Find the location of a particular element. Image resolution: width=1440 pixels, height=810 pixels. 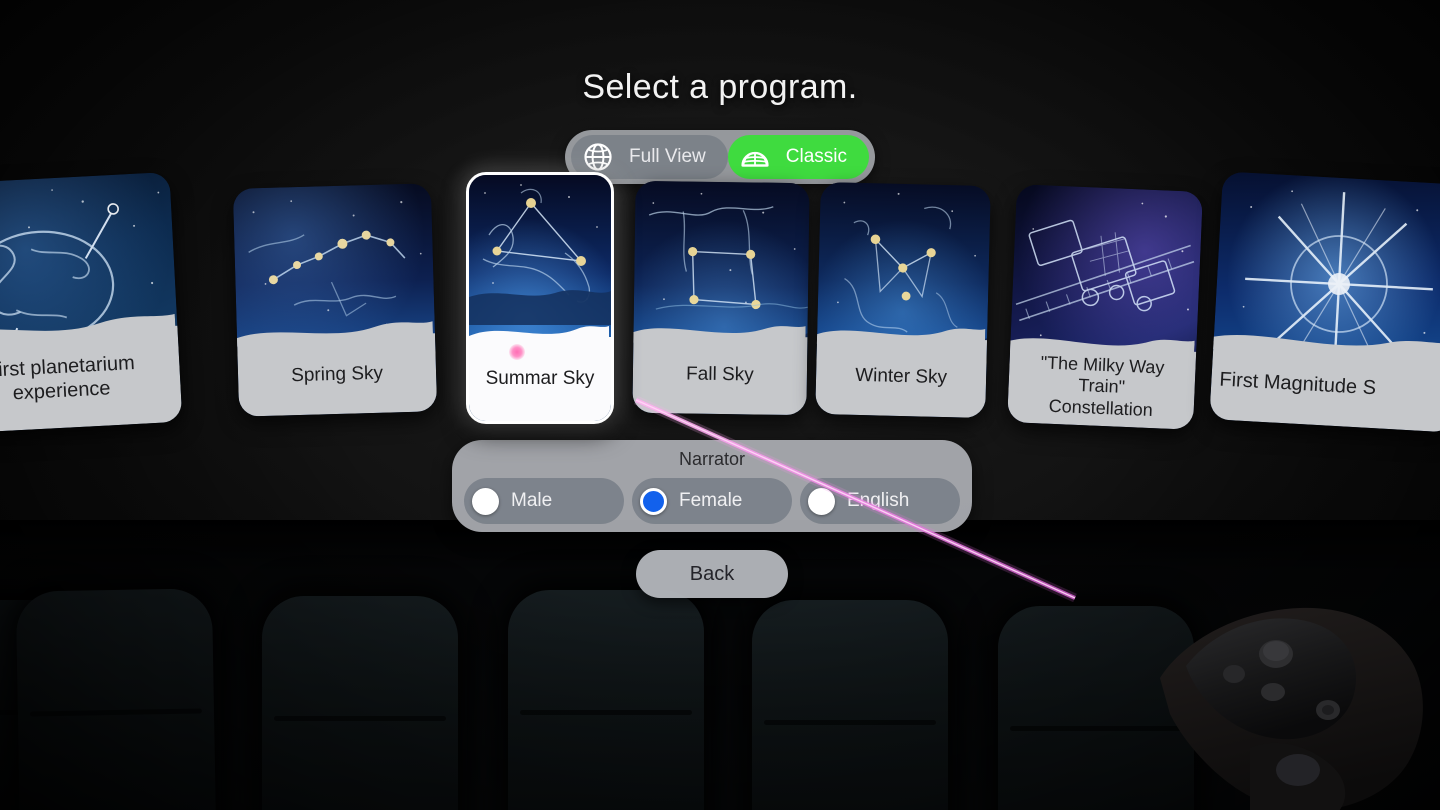

radio-icon-selected is located at coordinates (653, 501).